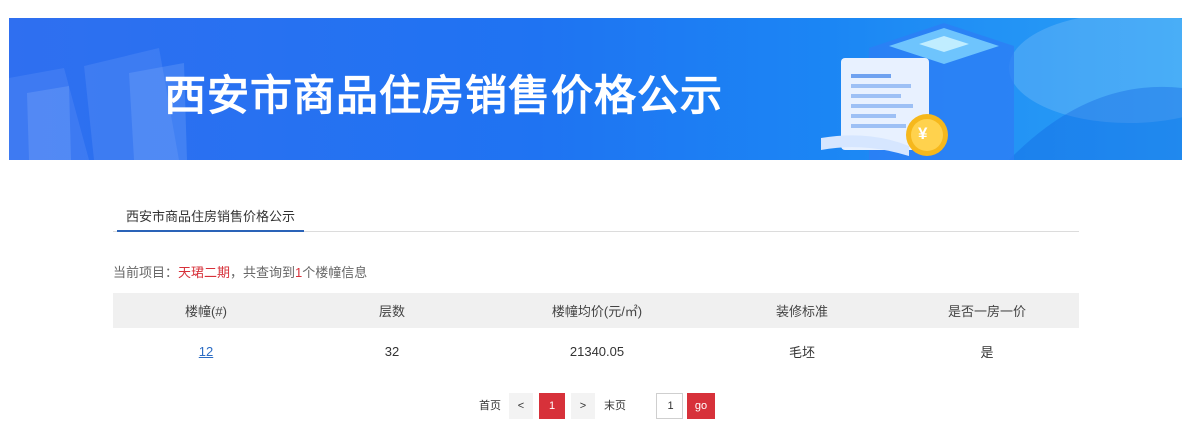 The width and height of the screenshot is (1196, 445). What do you see at coordinates (211, 216) in the screenshot?
I see `tab-price-announcement: 西安市商品住房销售价格公示` at bounding box center [211, 216].